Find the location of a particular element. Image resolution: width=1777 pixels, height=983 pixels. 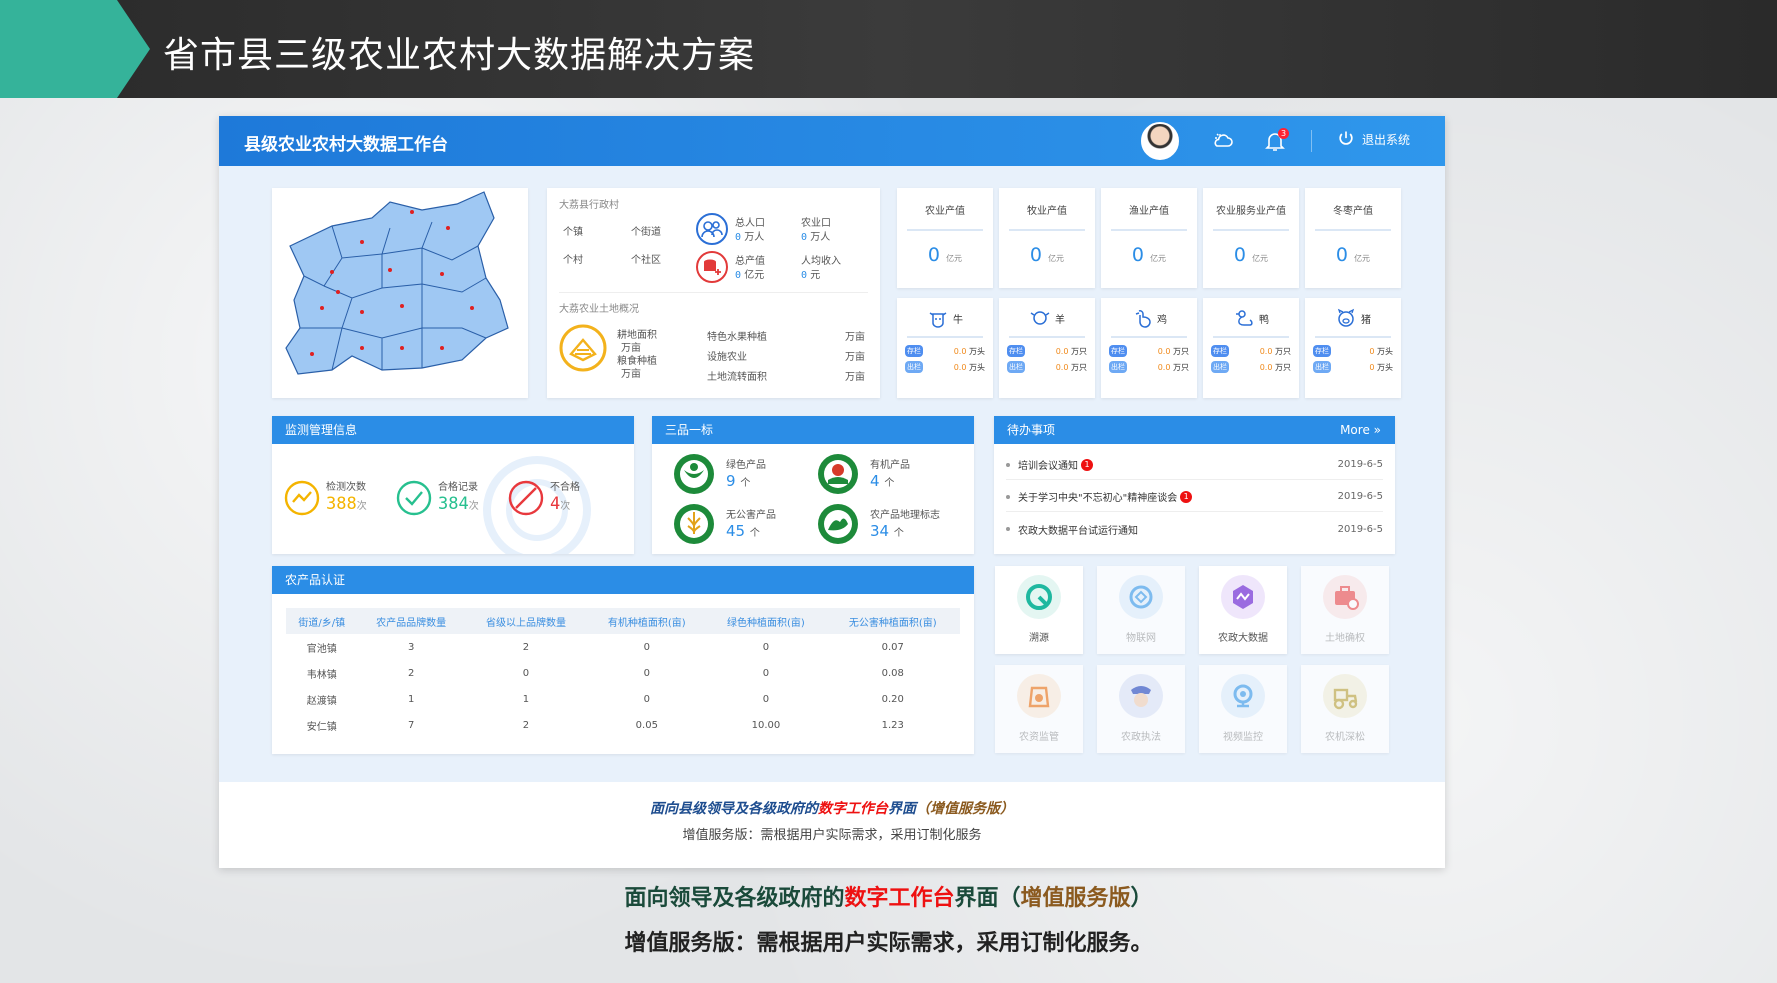

livestock-tile: 鸡 存栏 0.0 万只 出栏 0.0 万只 is located at coordinates (1149, 348).